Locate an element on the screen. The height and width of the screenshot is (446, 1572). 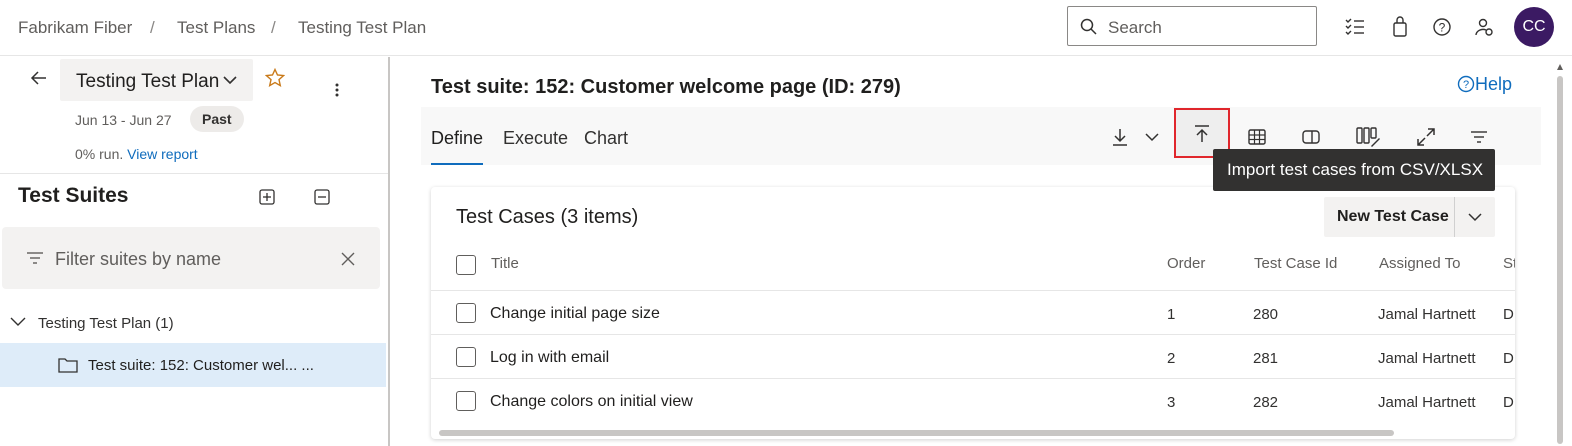
new-test-case-button: New Test Case is located at coordinates (1409, 217).